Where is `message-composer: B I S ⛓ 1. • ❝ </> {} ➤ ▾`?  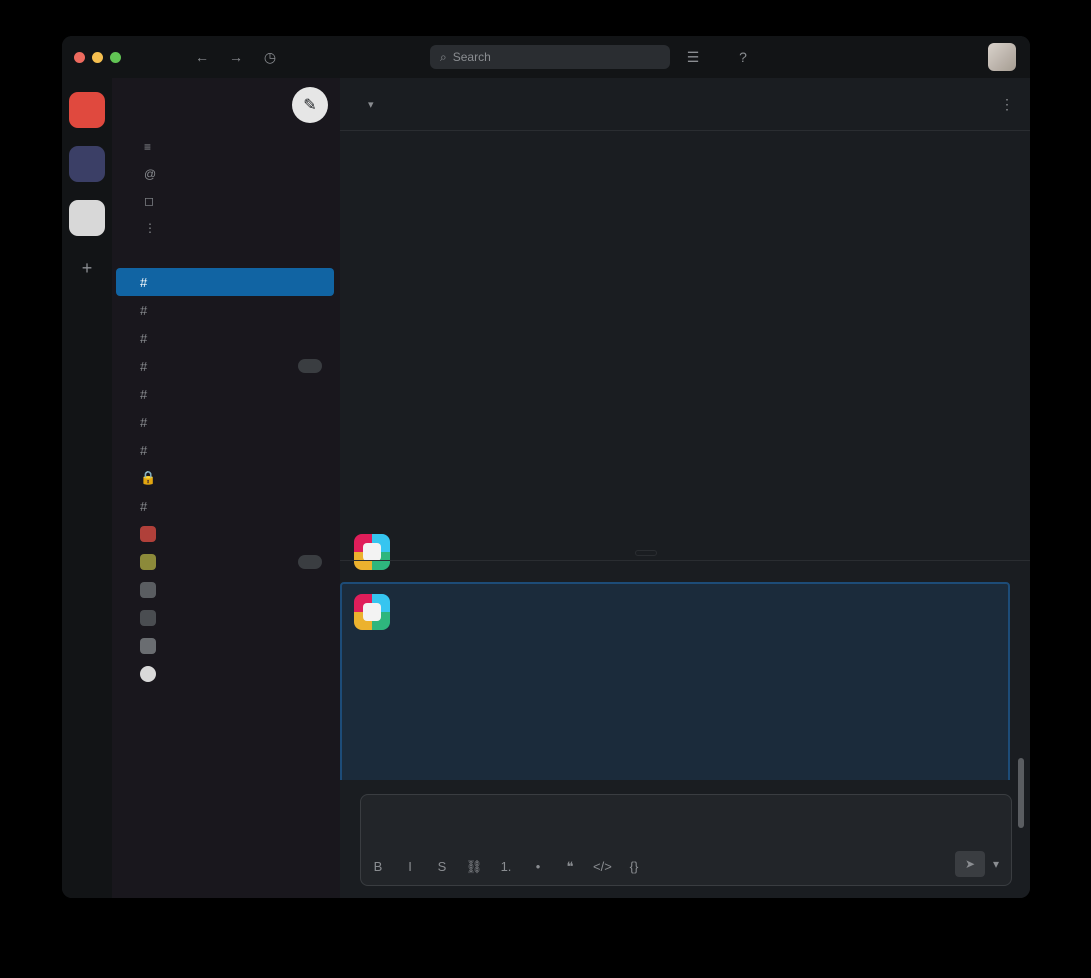
message-composer: B I S ⛓ 1. • ❝ </> {} ➤ ▾ is located at coordinates (686, 840).